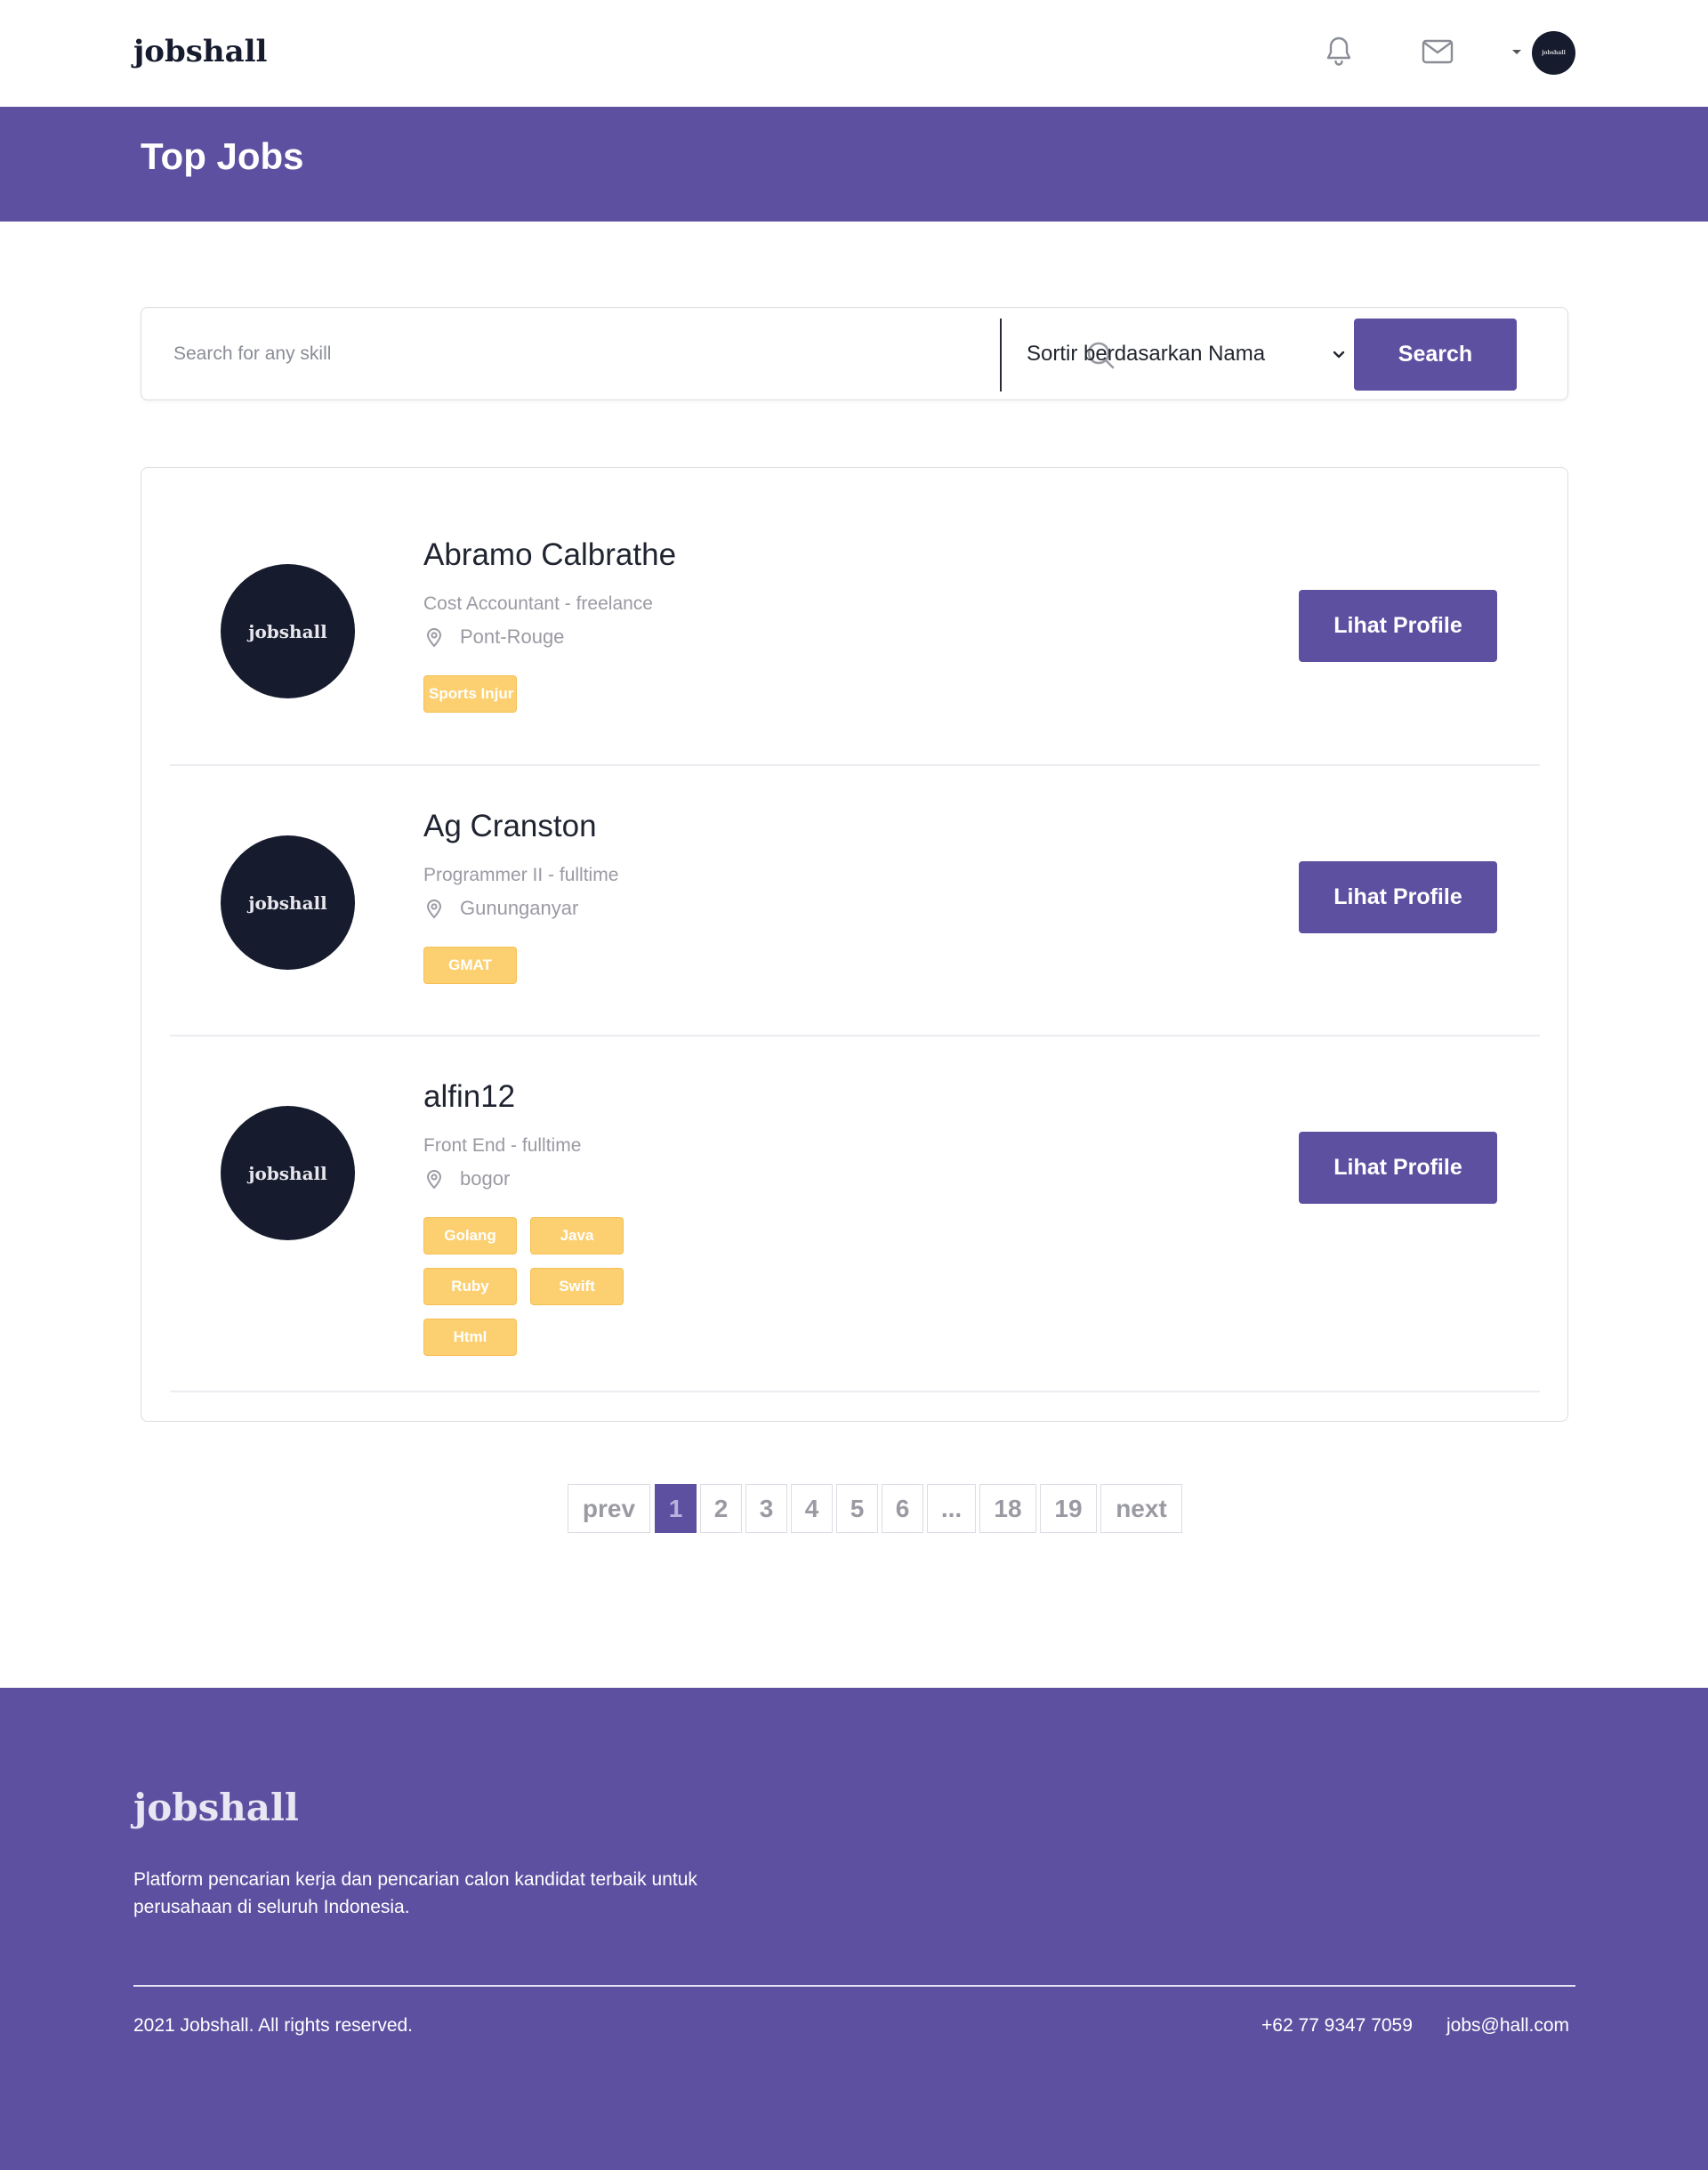 This screenshot has width=1708, height=2170. Describe the element at coordinates (854, 1986) in the screenshot. I see `footer-divider` at that location.